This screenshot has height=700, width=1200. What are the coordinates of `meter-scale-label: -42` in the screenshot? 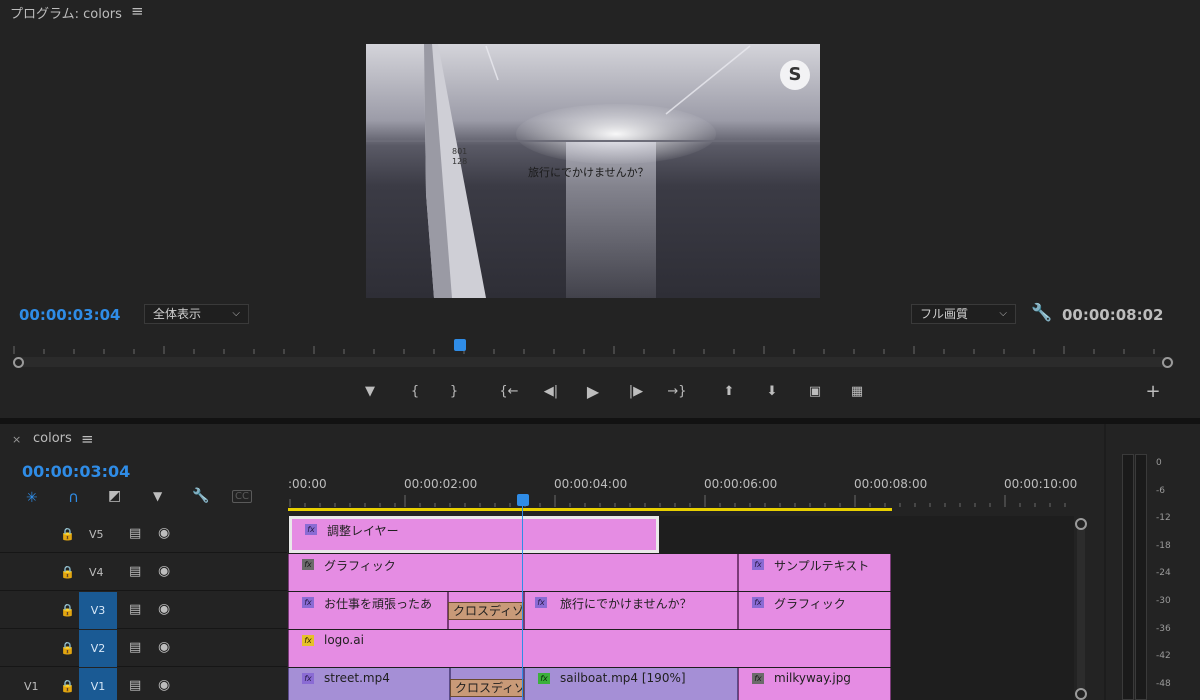 It's located at (1163, 656).